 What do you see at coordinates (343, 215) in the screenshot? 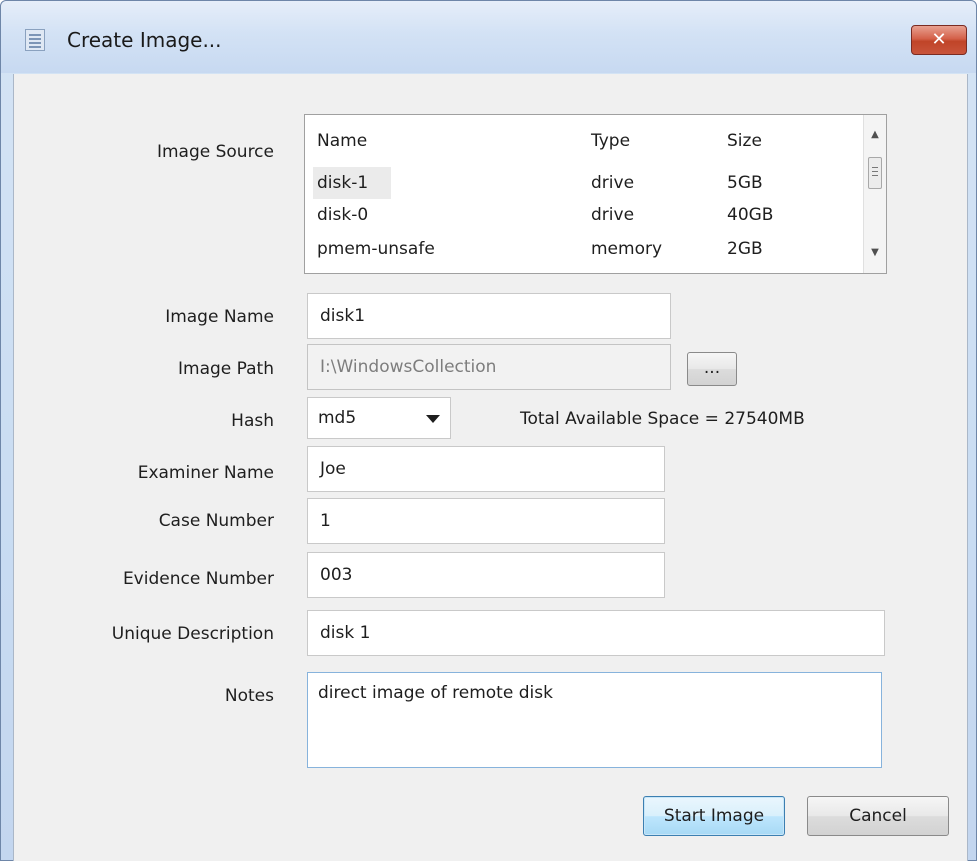
I see `row-name: disk-0` at bounding box center [343, 215].